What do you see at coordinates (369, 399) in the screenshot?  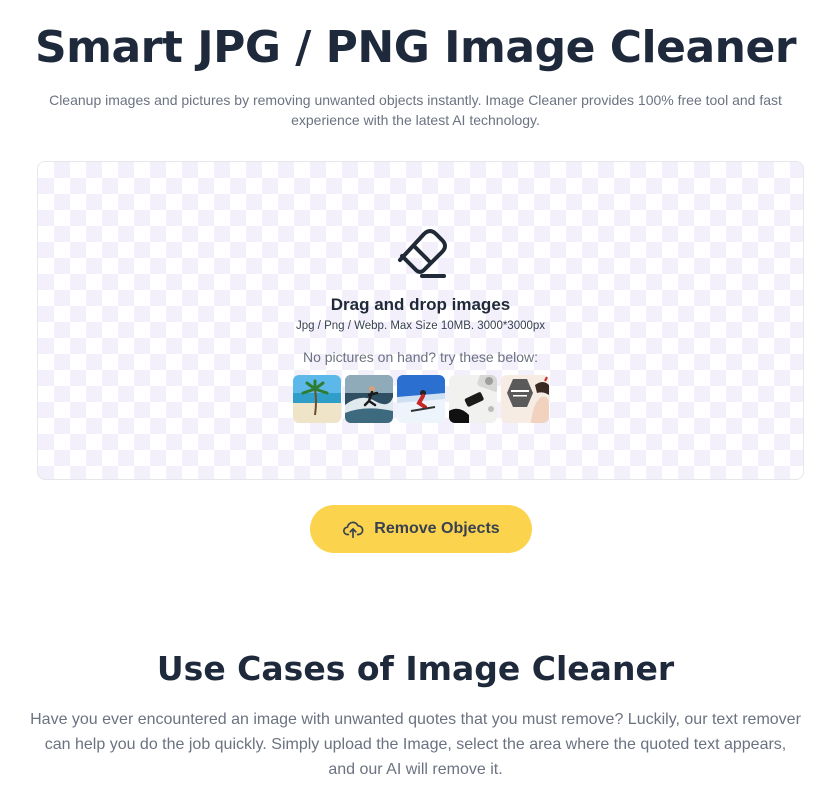 I see `surfer-wave-sample` at bounding box center [369, 399].